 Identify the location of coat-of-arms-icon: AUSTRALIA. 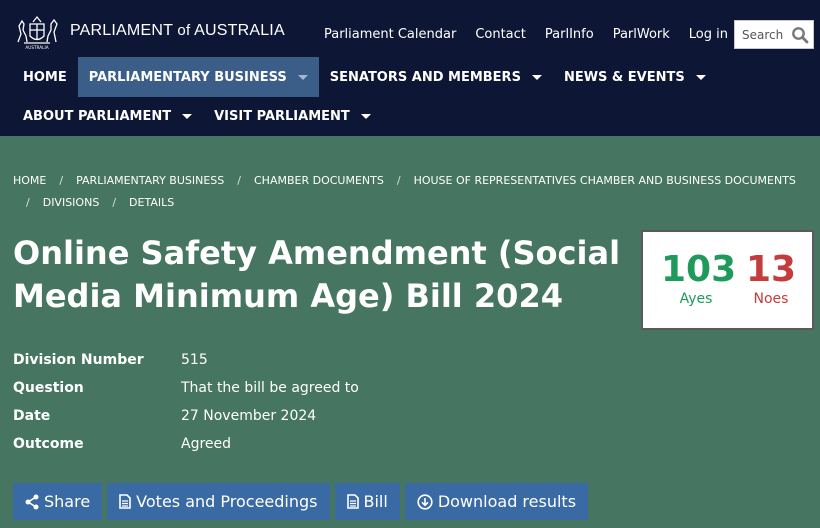
(37, 32).